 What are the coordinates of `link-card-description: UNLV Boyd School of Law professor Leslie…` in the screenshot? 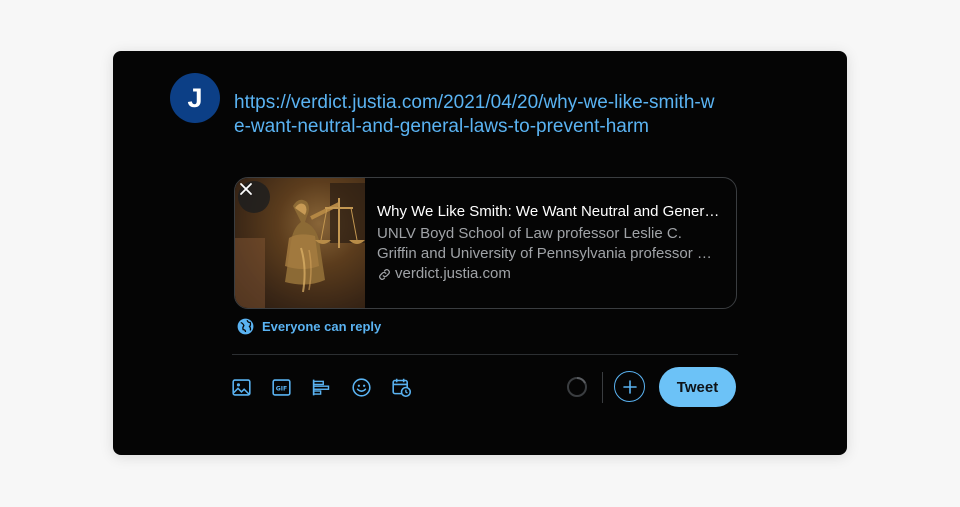 It's located at (544, 243).